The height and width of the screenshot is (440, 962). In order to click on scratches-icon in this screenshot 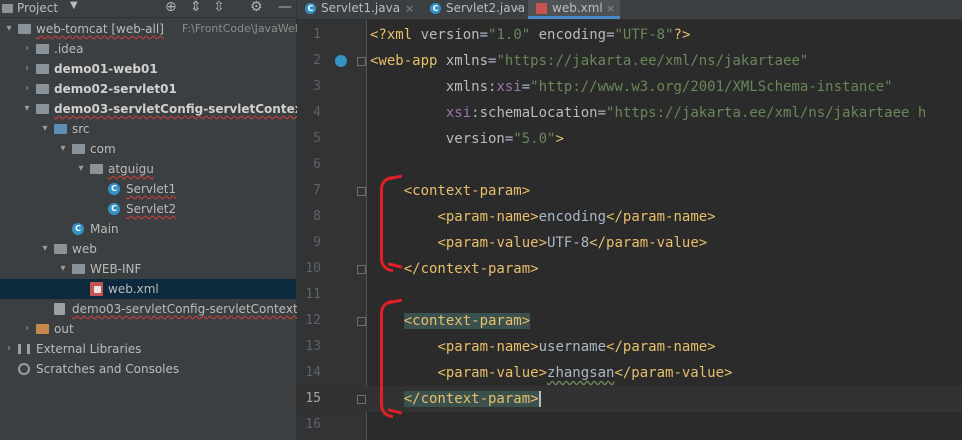, I will do `click(24, 369)`.